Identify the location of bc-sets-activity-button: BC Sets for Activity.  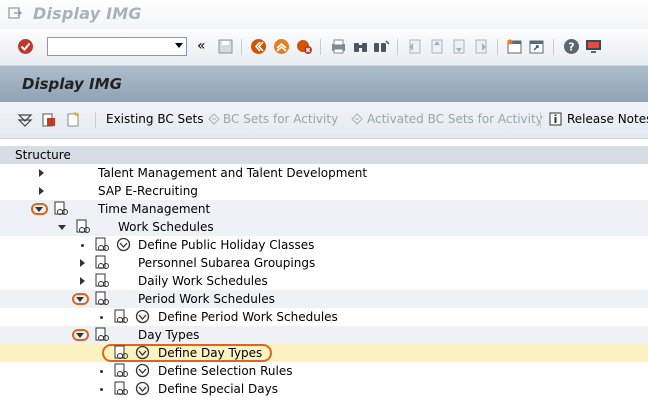
(280, 119).